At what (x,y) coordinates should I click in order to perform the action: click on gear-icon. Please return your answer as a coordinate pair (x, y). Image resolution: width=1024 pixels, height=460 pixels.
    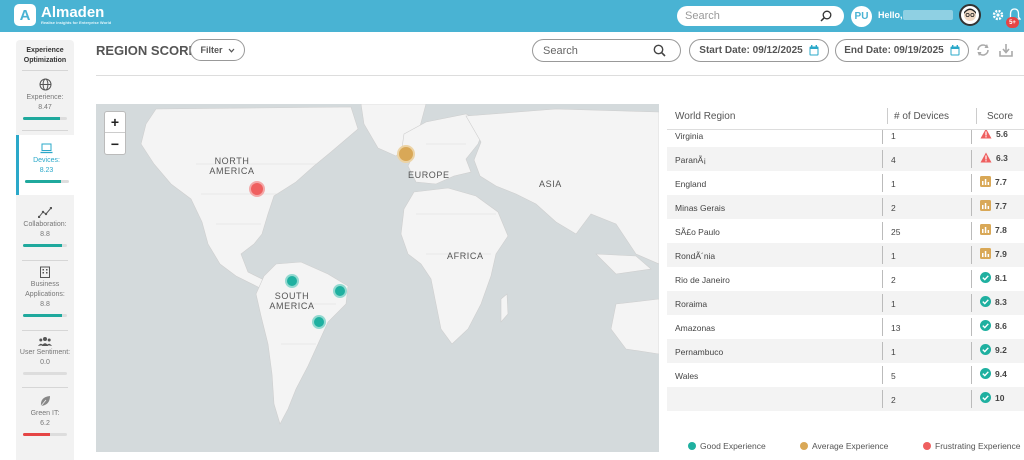
    Looking at the image, I should click on (998, 15).